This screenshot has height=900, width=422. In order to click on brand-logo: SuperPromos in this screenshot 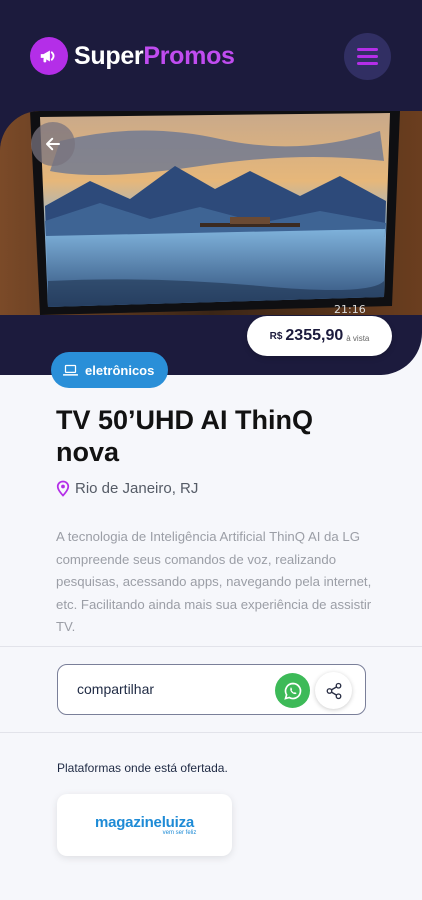, I will do `click(132, 56)`.